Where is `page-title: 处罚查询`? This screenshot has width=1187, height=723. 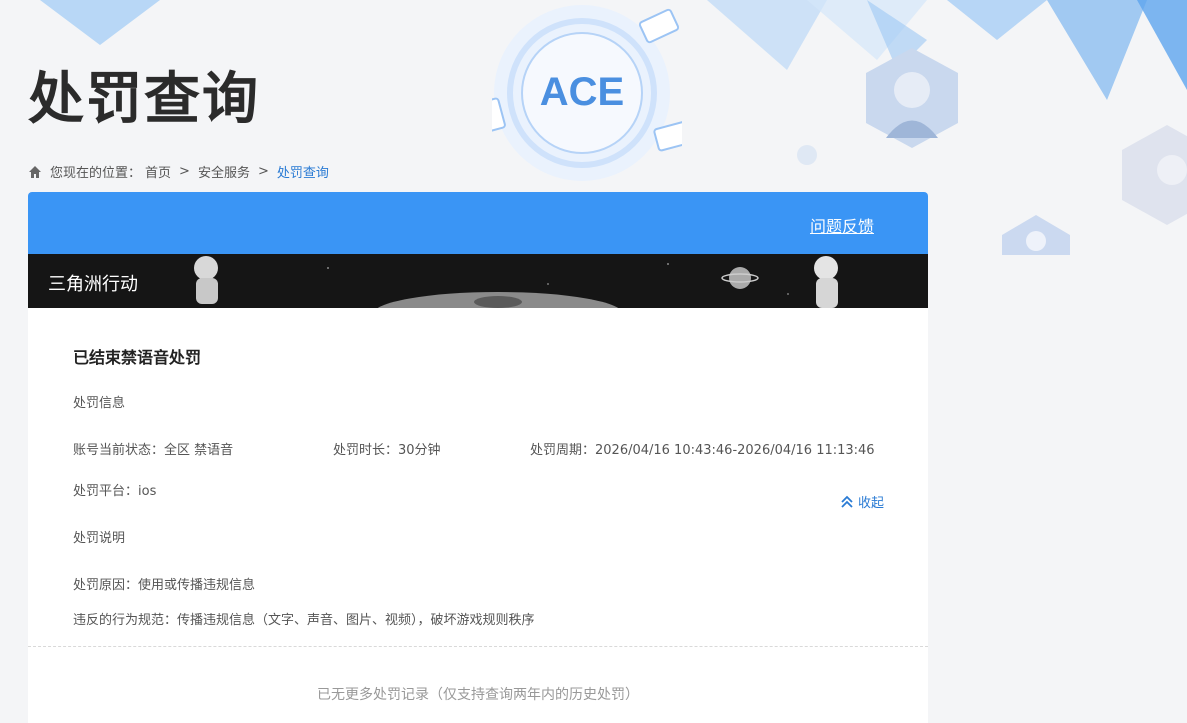 page-title: 处罚查询 is located at coordinates (144, 99).